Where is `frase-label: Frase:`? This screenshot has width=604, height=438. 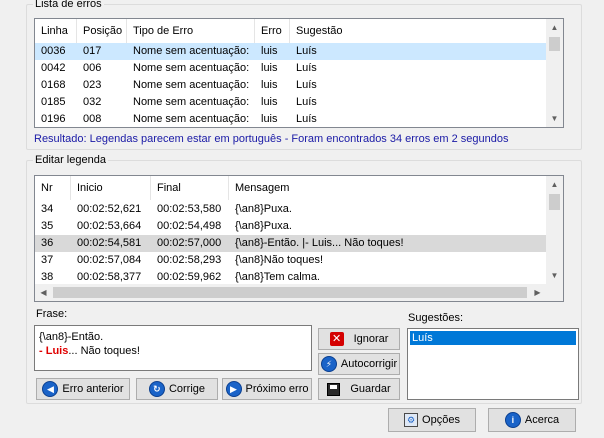 frase-label: Frase: is located at coordinates (52, 314).